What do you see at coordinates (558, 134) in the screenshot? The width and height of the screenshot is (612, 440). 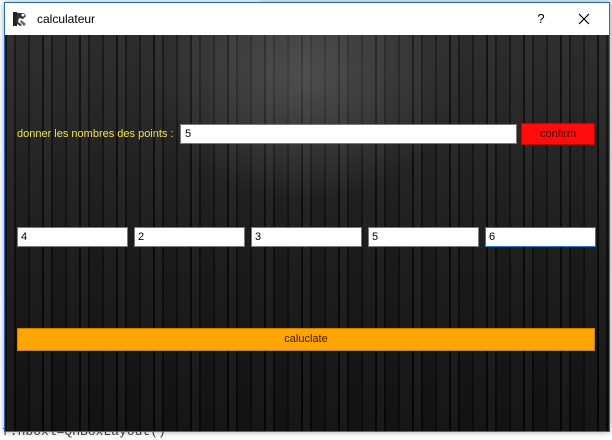 I see `confirm-button: confirm` at bounding box center [558, 134].